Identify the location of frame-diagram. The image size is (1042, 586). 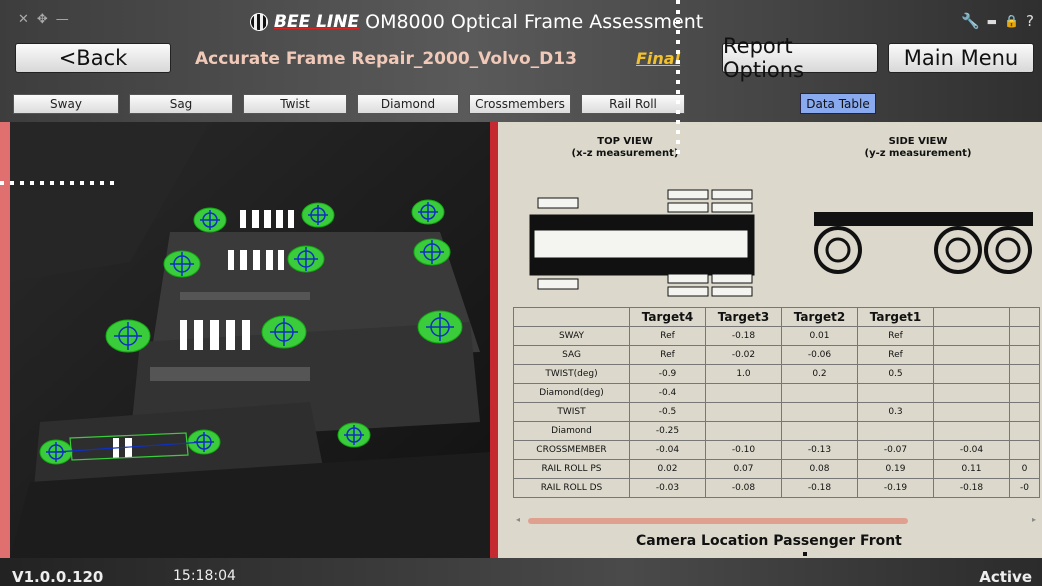
(781, 243).